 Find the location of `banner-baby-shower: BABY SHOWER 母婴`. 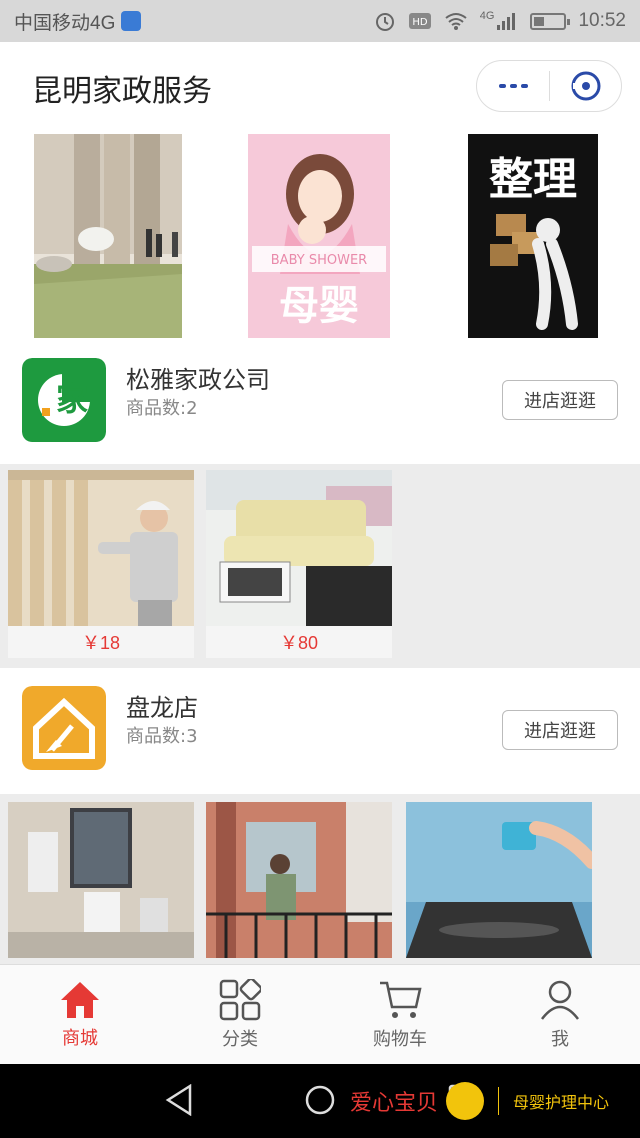

banner-baby-shower: BABY SHOWER 母婴 is located at coordinates (322, 236).